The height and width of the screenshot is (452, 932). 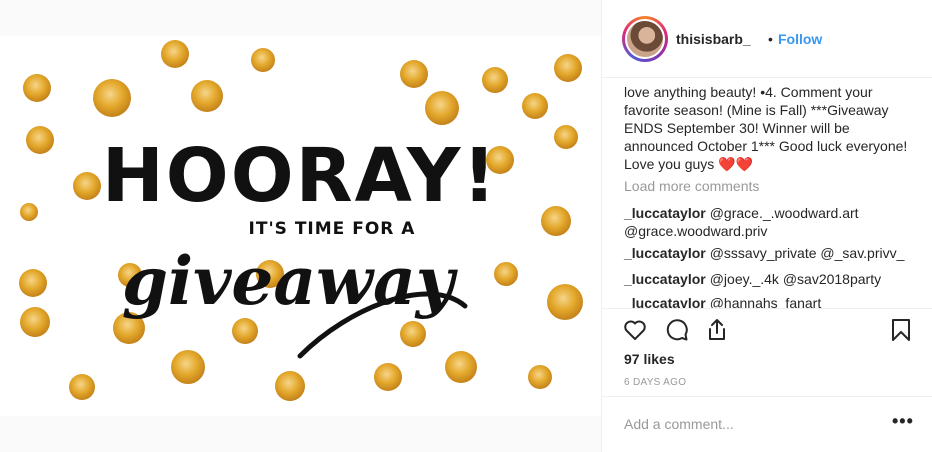 I want to click on comment-item: _luccataylor @joey._.4k @sav2018party, so click(x=769, y=279).